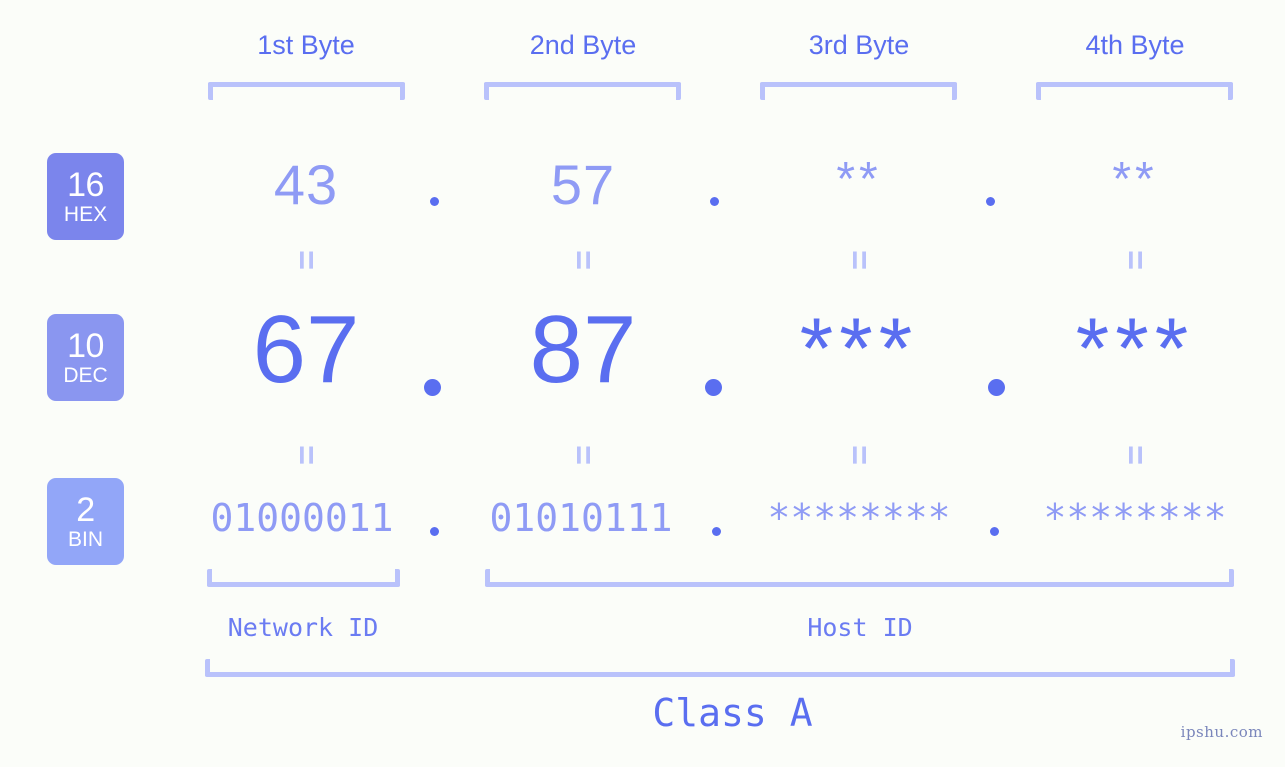  What do you see at coordinates (85, 185) in the screenshot?
I see `base-badge-hex-radix: 16` at bounding box center [85, 185].